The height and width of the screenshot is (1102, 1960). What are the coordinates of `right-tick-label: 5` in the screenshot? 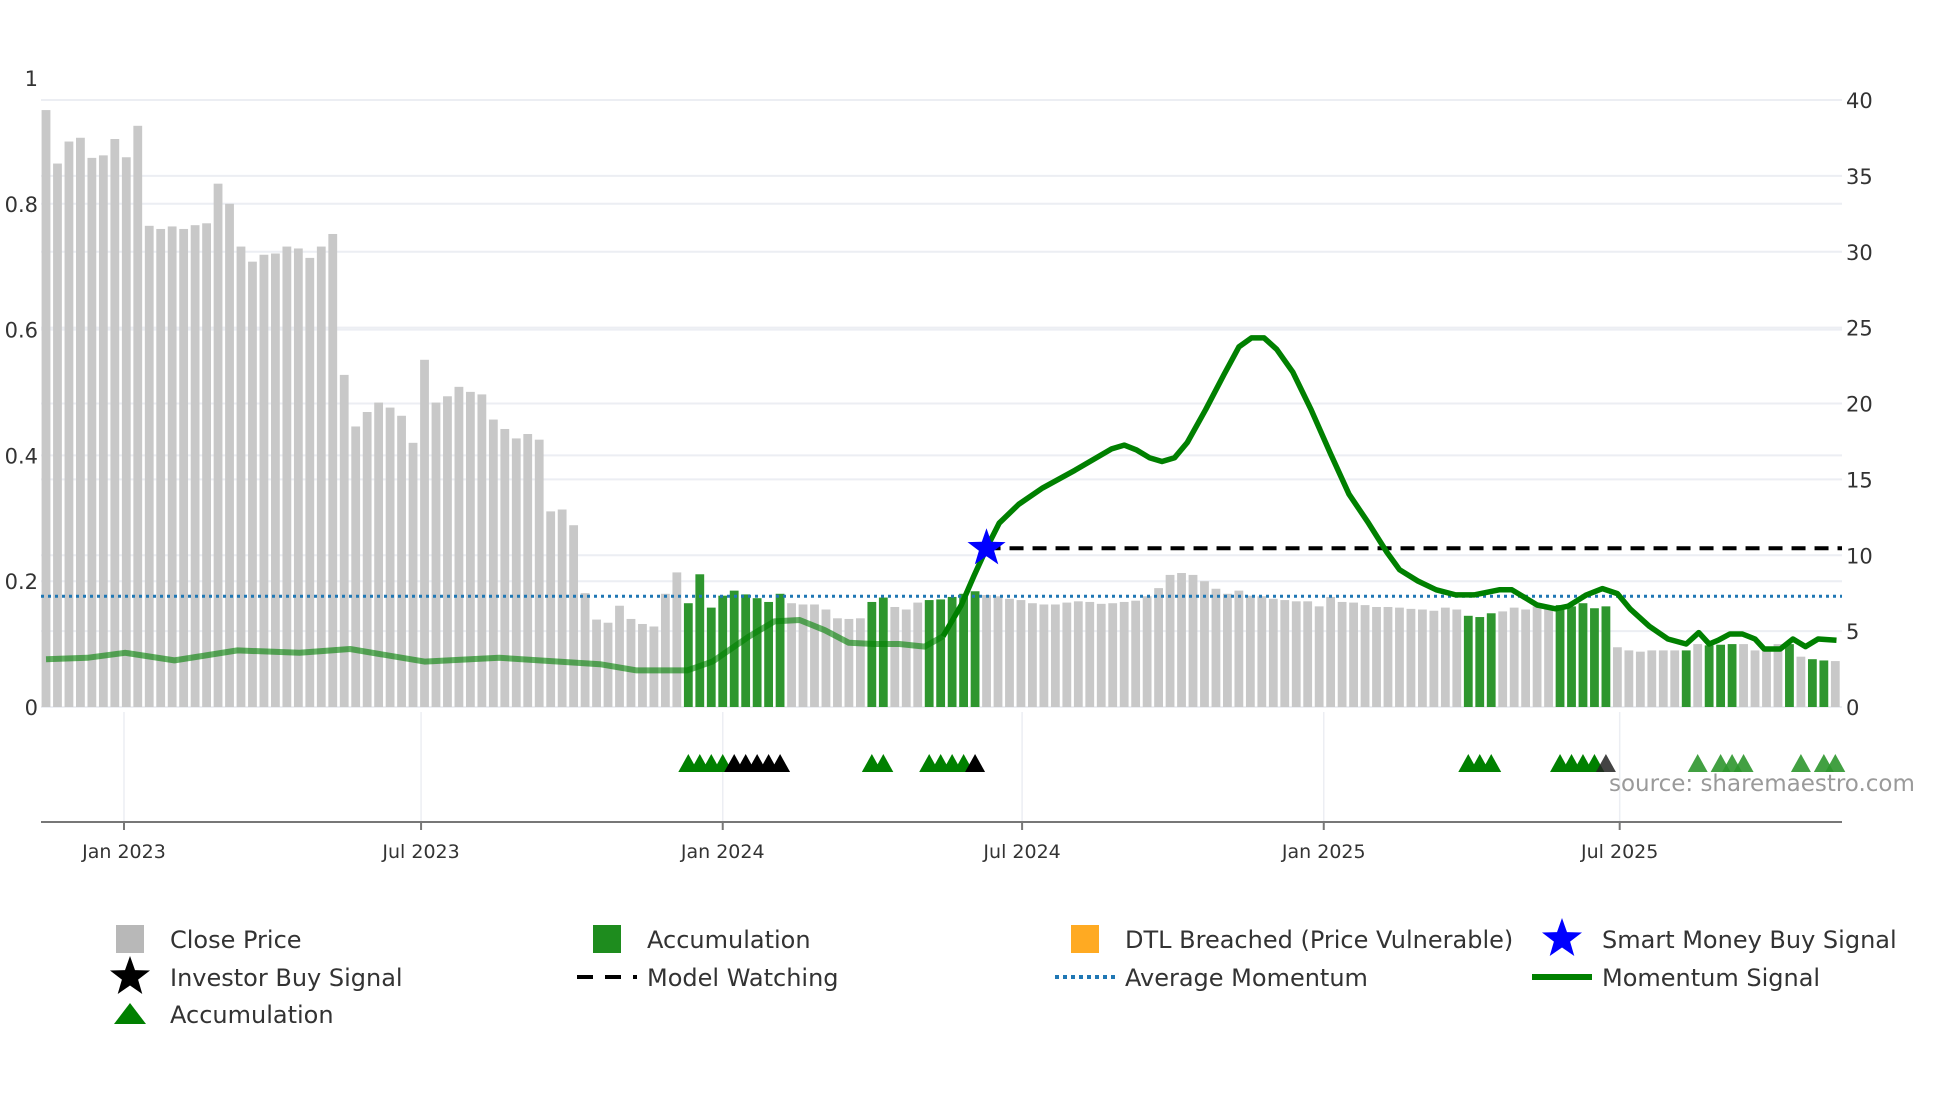 It's located at (1852, 632).